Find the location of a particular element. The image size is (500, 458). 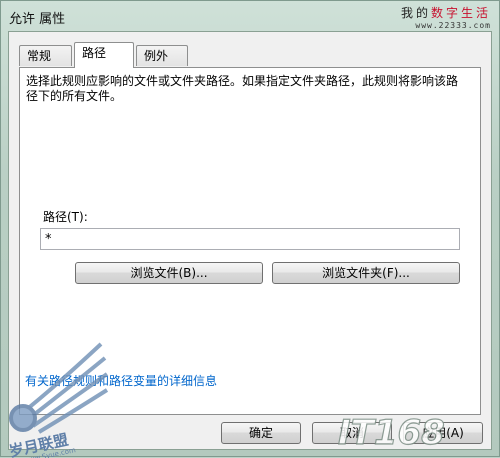

watermark-part3: 生活 is located at coordinates (475, 13).